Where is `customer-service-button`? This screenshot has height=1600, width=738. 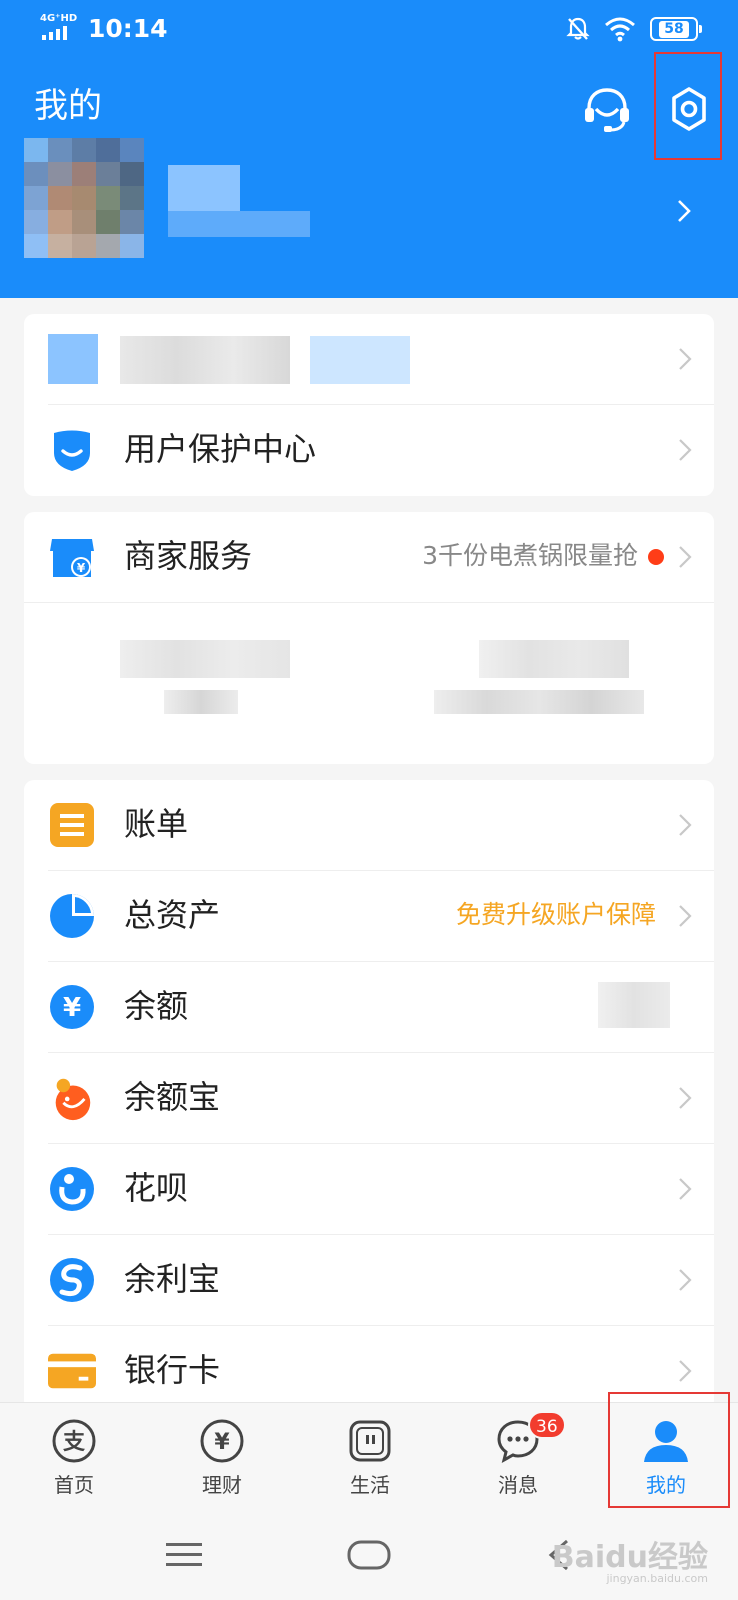
customer-service-button is located at coordinates (607, 109).